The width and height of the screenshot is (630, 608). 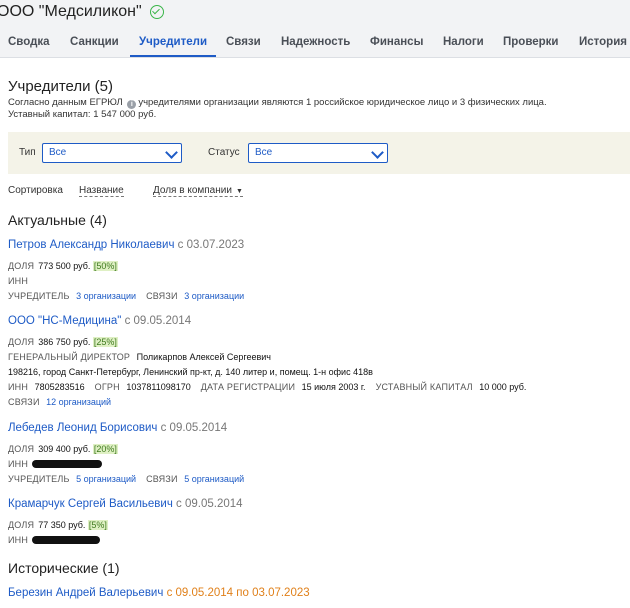 What do you see at coordinates (112, 153) in the screenshot?
I see `type-filter-select: Все` at bounding box center [112, 153].